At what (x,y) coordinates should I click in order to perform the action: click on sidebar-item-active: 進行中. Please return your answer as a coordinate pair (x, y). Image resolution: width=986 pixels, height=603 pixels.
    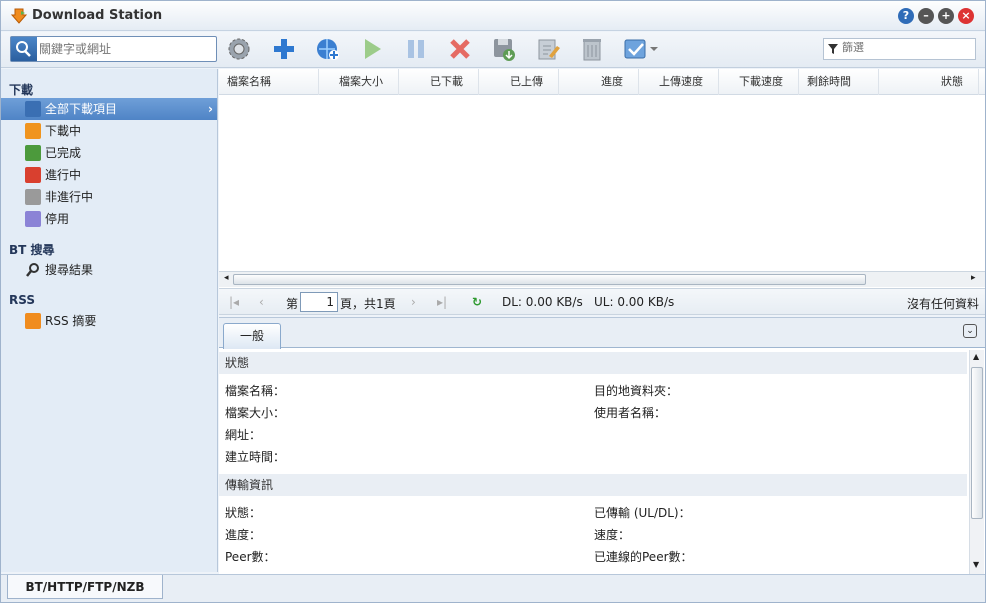
    Looking at the image, I should click on (109, 175).